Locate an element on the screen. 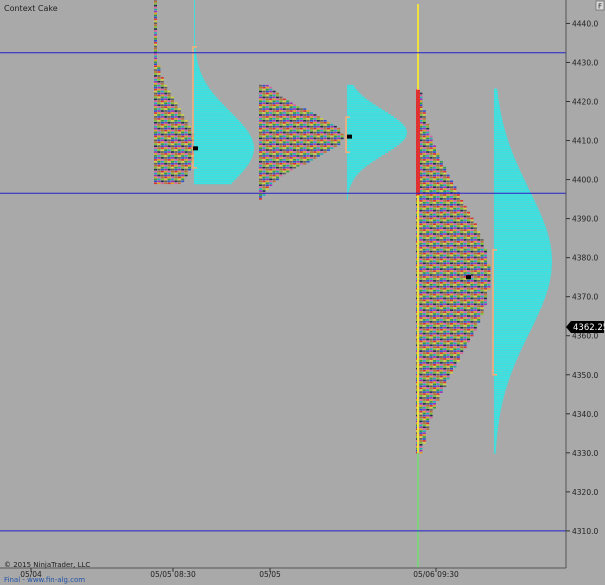  credit-link: Final - www.fin-alg.com is located at coordinates (44, 580).